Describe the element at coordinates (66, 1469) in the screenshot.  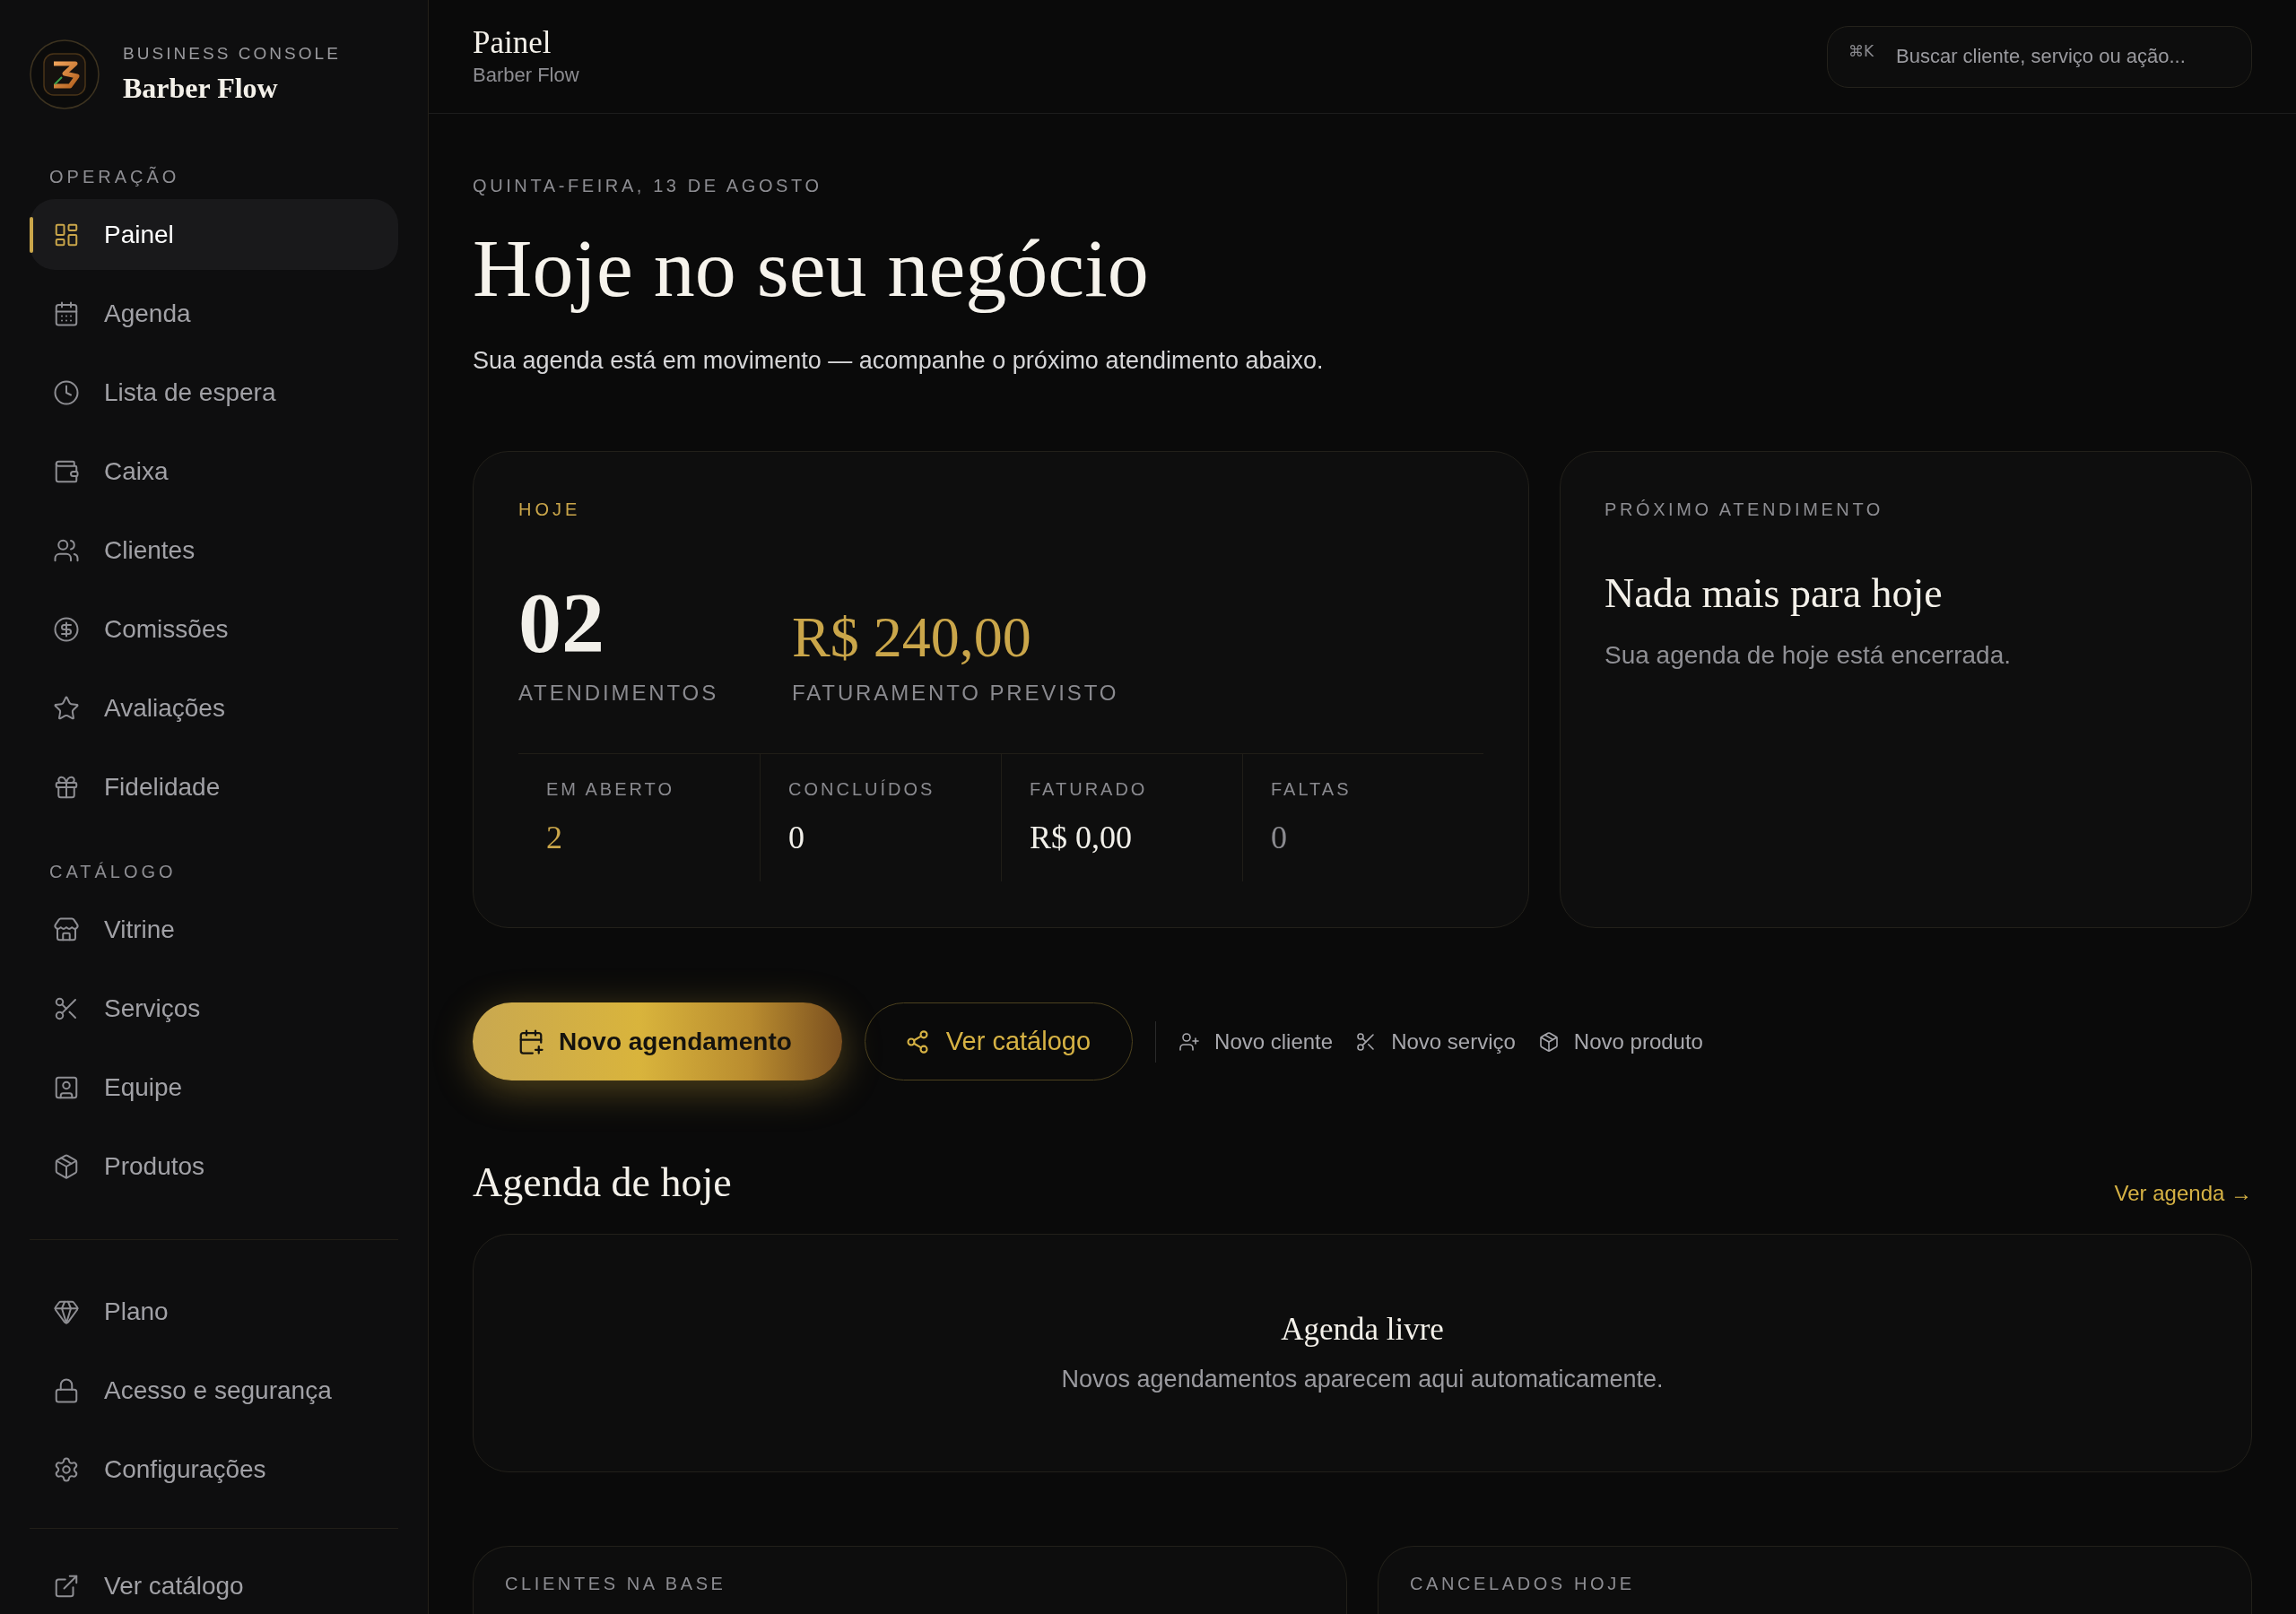
I see `settings-icon` at that location.